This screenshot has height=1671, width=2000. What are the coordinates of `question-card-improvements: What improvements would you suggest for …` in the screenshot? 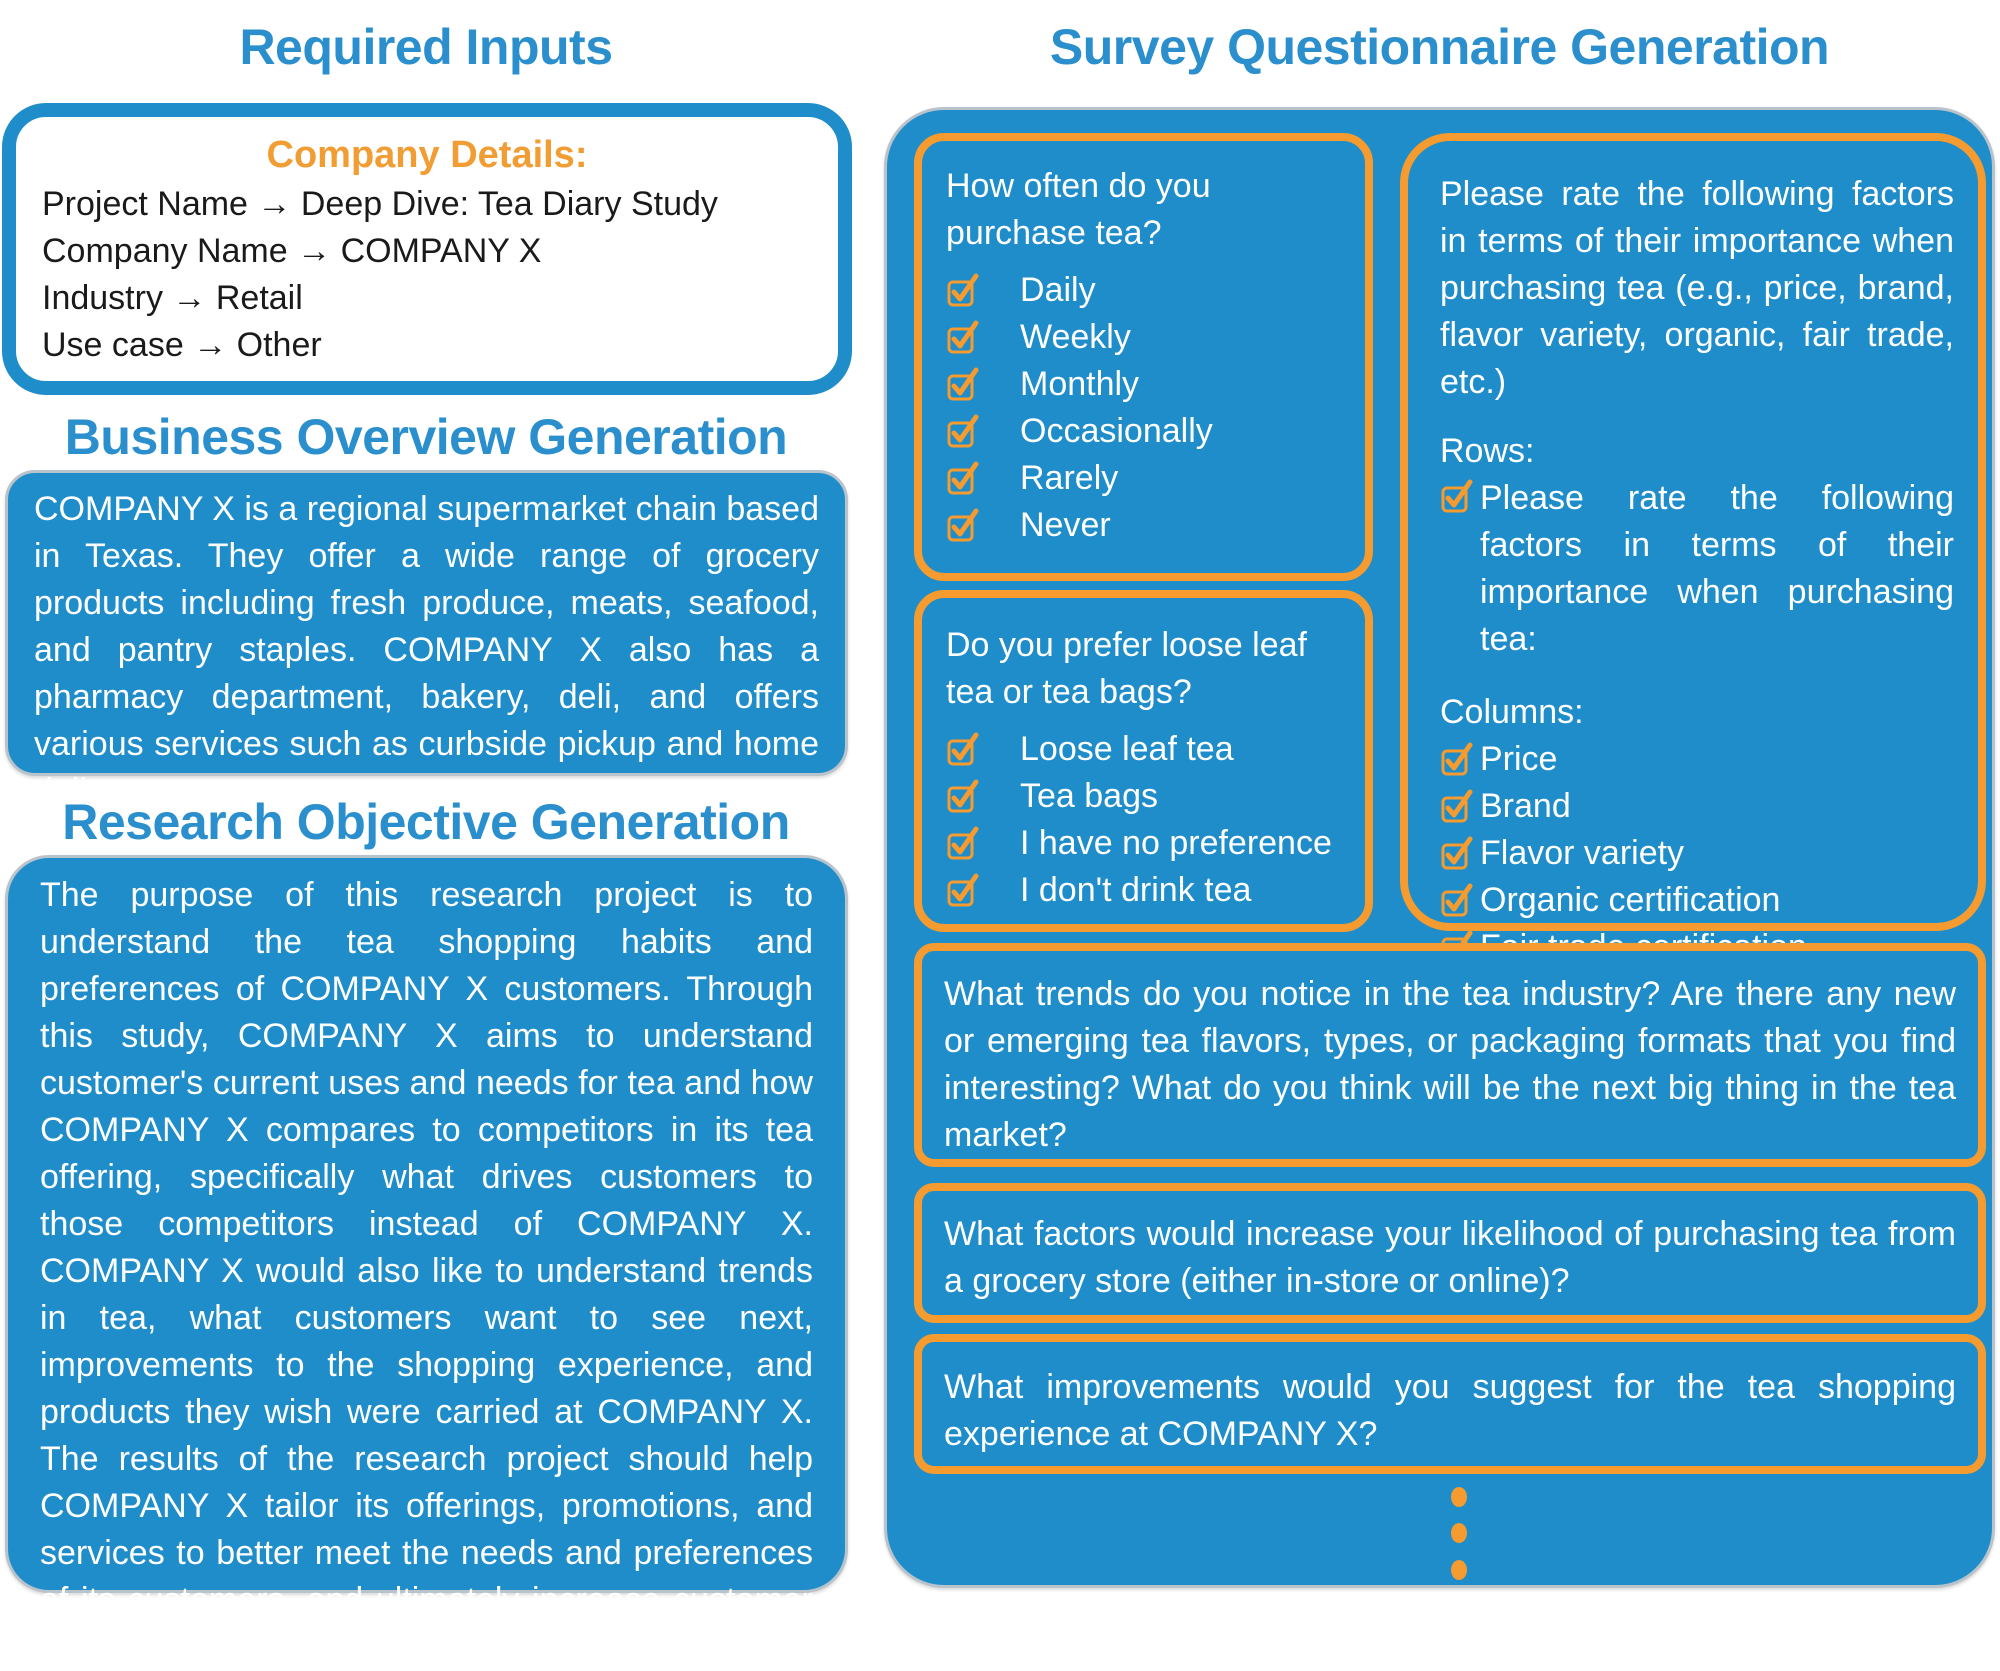 It's located at (1450, 1404).